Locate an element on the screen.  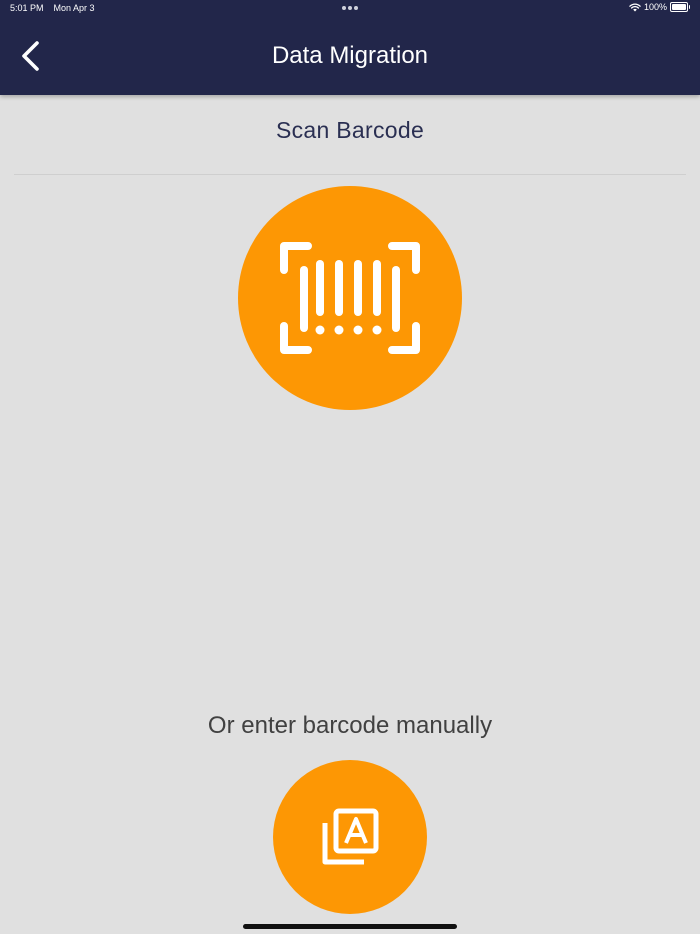
battery-icon is located at coordinates (680, 7).